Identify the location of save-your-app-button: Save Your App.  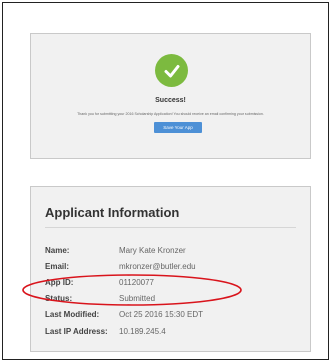
(178, 127).